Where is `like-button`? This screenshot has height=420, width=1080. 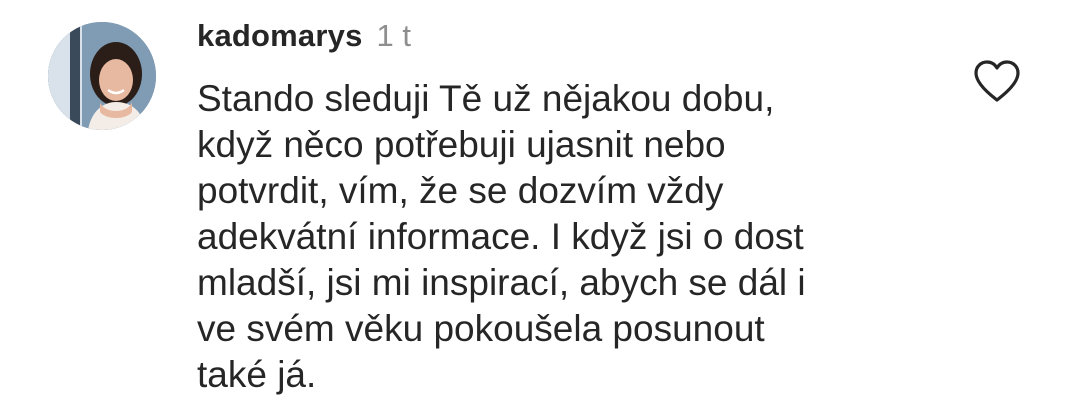
like-button is located at coordinates (997, 81).